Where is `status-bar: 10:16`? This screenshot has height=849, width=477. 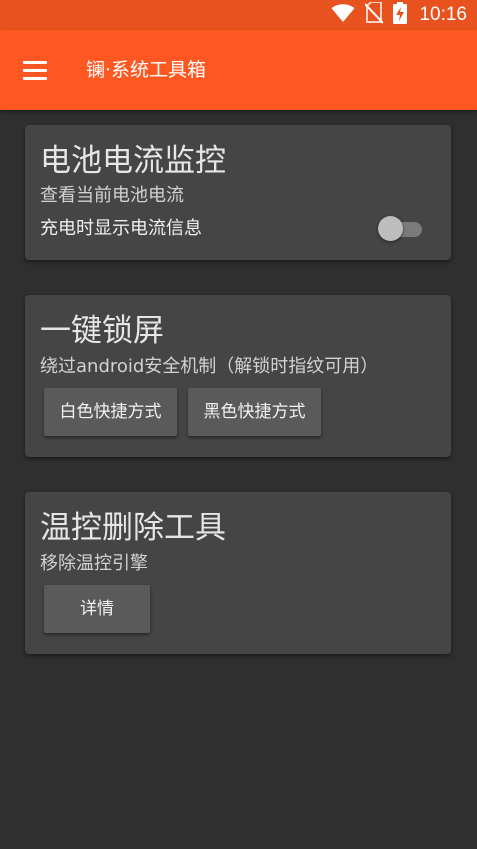 status-bar: 10:16 is located at coordinates (238, 15).